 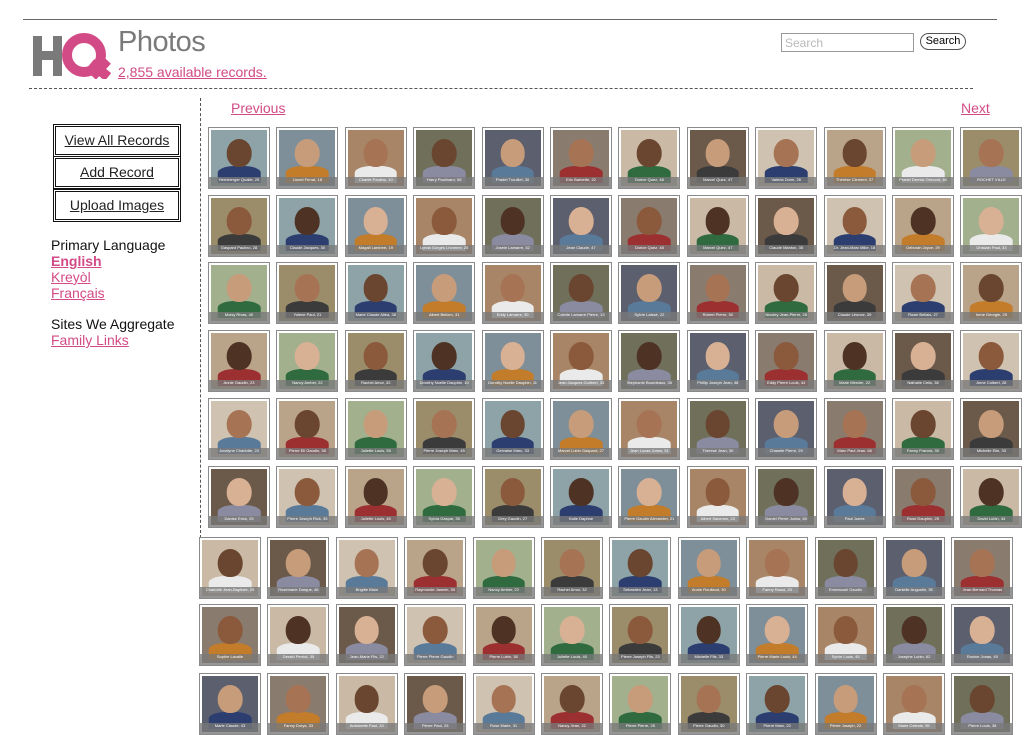 I want to click on photo-thumbnail: Albert Salomon, 23, so click(x=717, y=497).